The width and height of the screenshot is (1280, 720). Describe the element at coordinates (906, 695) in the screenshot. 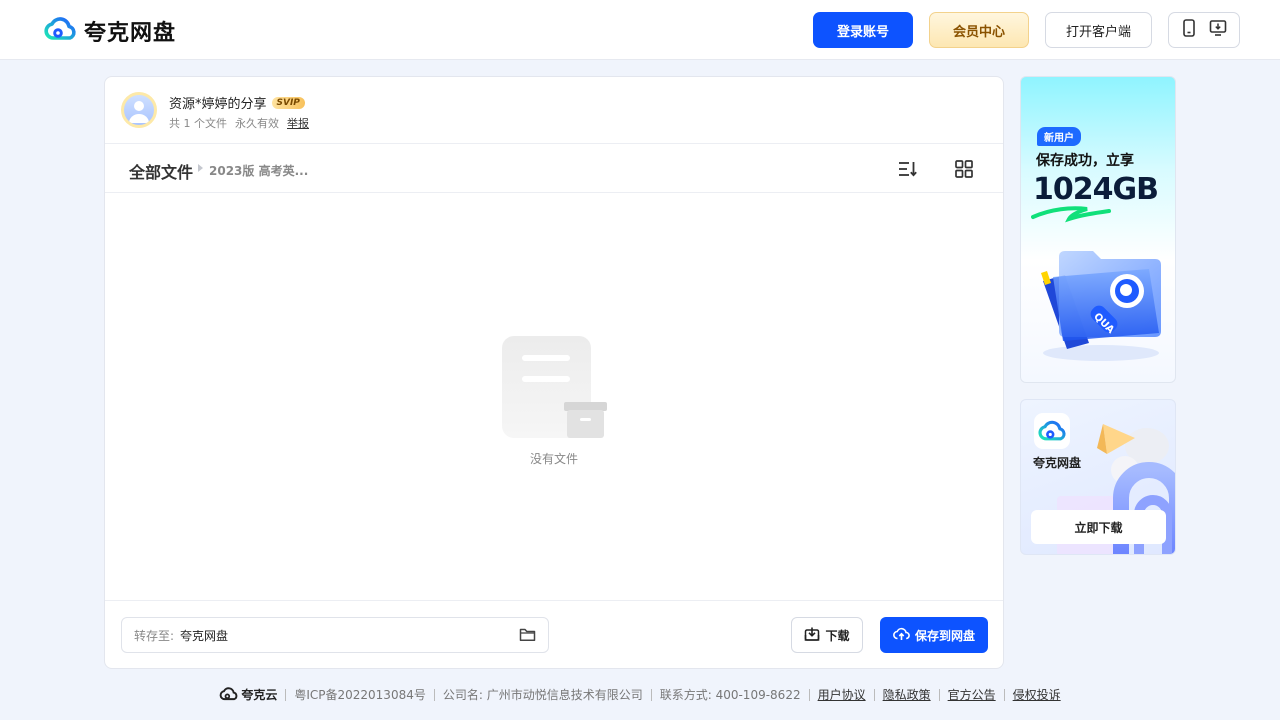

I see `footer-link-privacy: 隐私政策` at that location.